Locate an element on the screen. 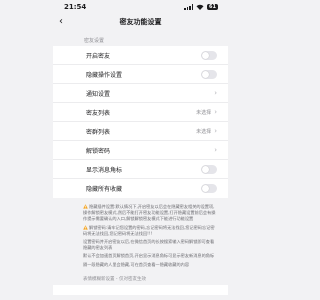  setting-group-list: 密群列表 未选择 › is located at coordinates (140, 131).